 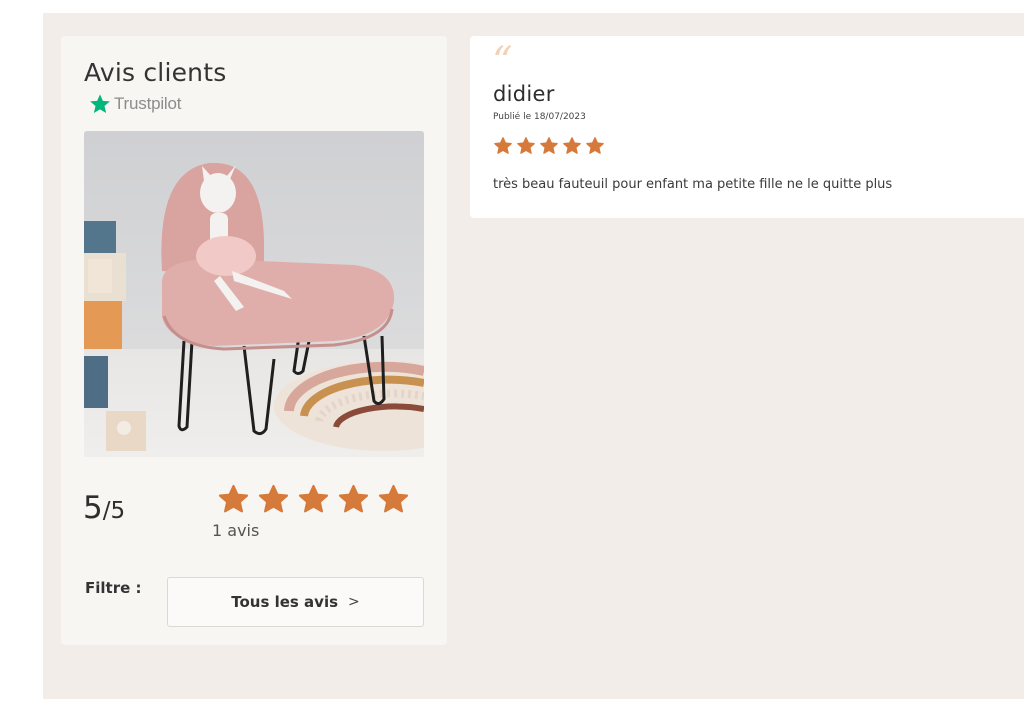 I want to click on filter-button-label: Tous les avis, so click(x=285, y=602).